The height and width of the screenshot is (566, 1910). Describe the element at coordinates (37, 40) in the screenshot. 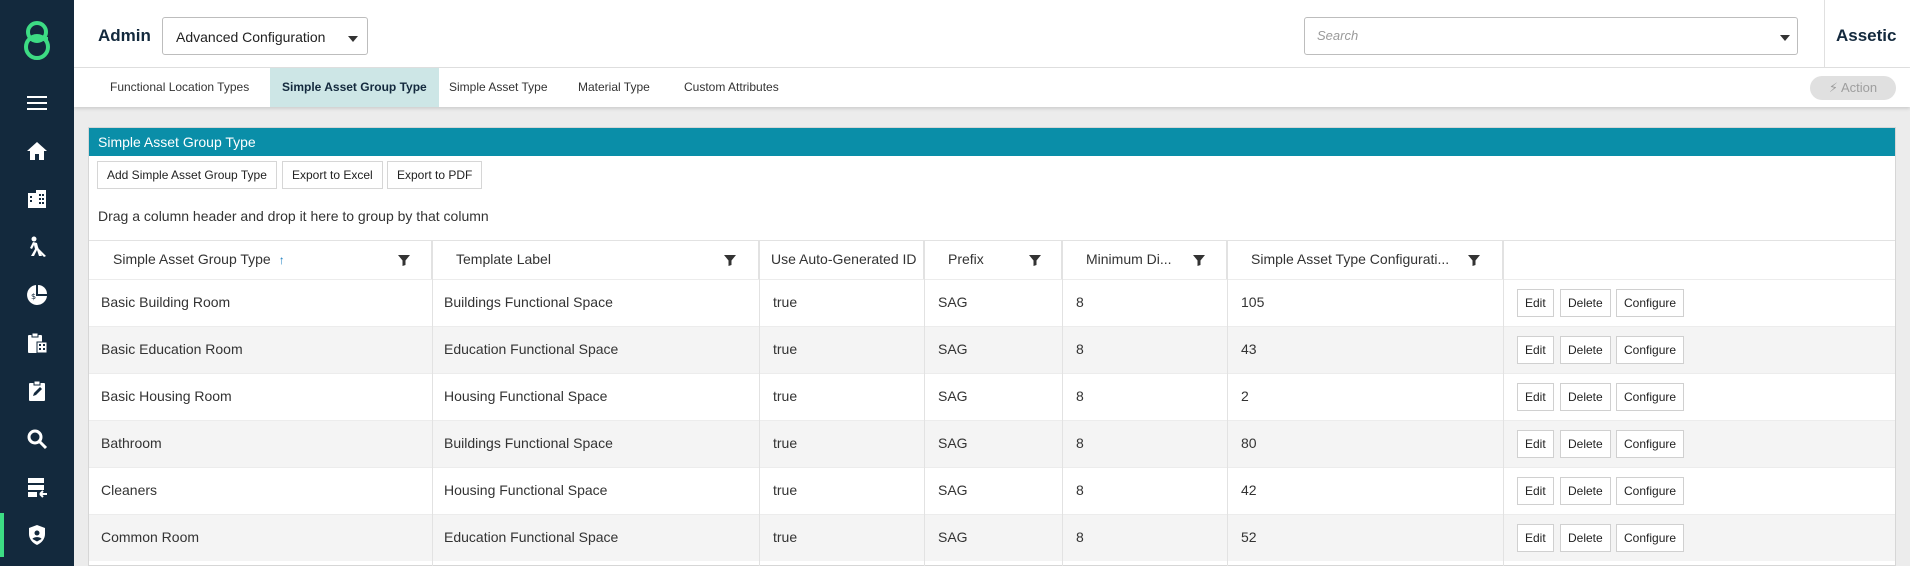

I see `assetic-logo-icon` at that location.